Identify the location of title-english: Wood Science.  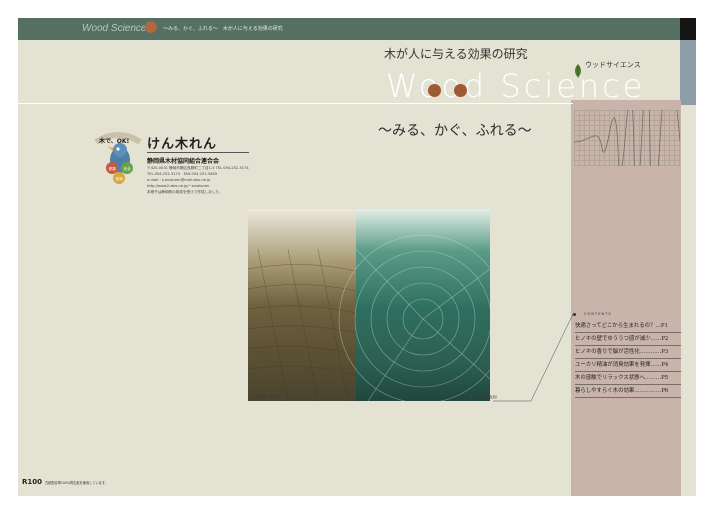
(516, 86).